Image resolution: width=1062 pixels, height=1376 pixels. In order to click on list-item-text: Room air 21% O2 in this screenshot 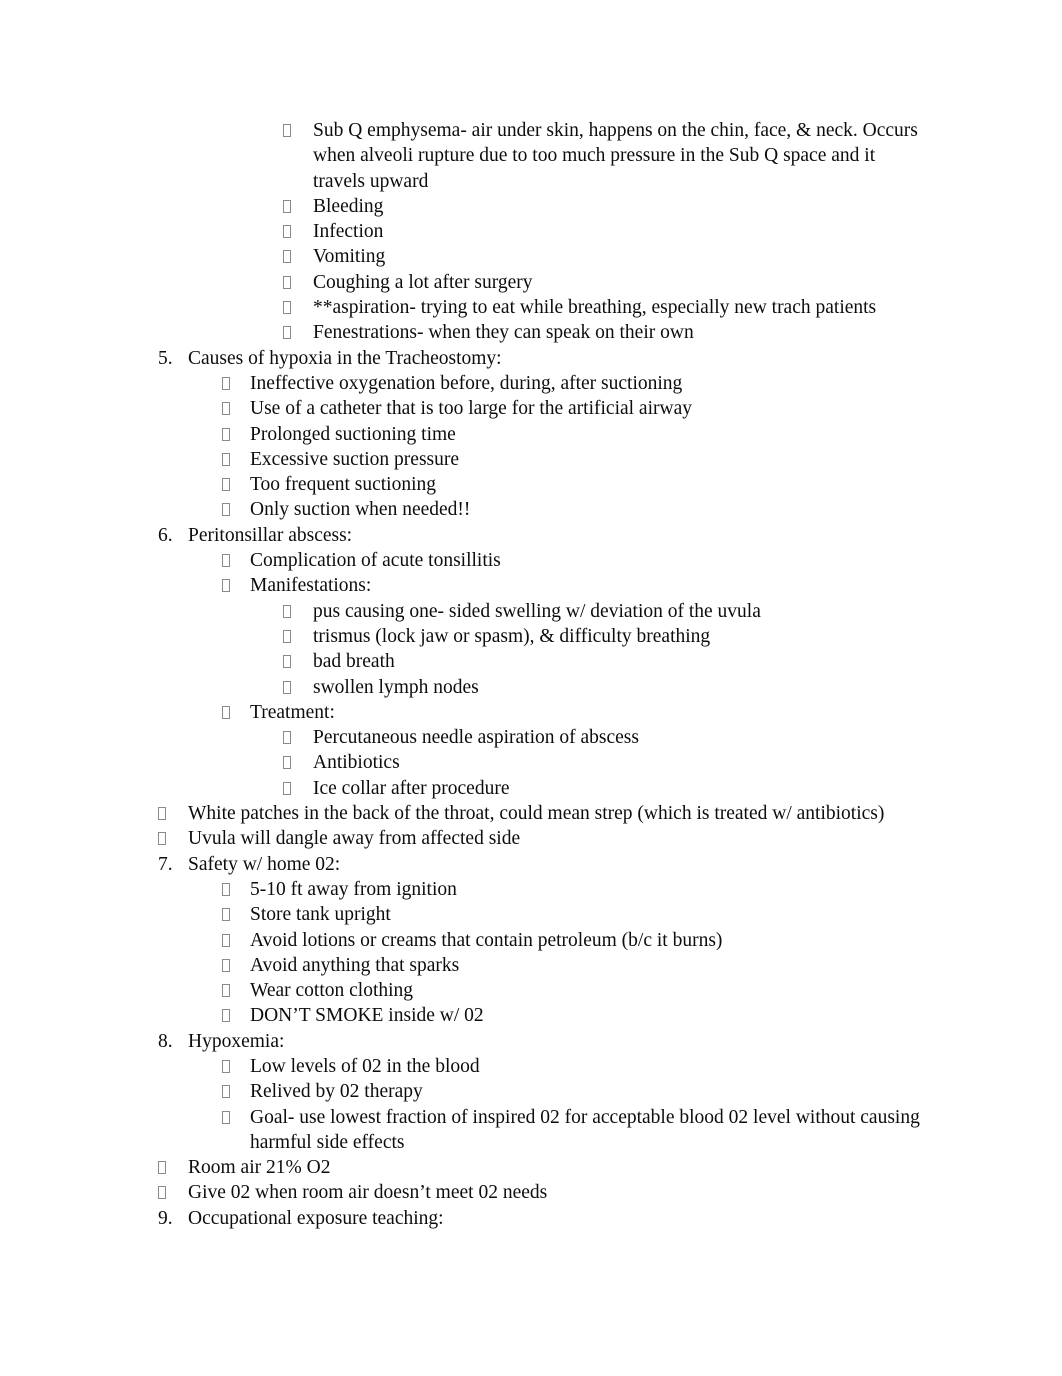, I will do `click(259, 1168)`.